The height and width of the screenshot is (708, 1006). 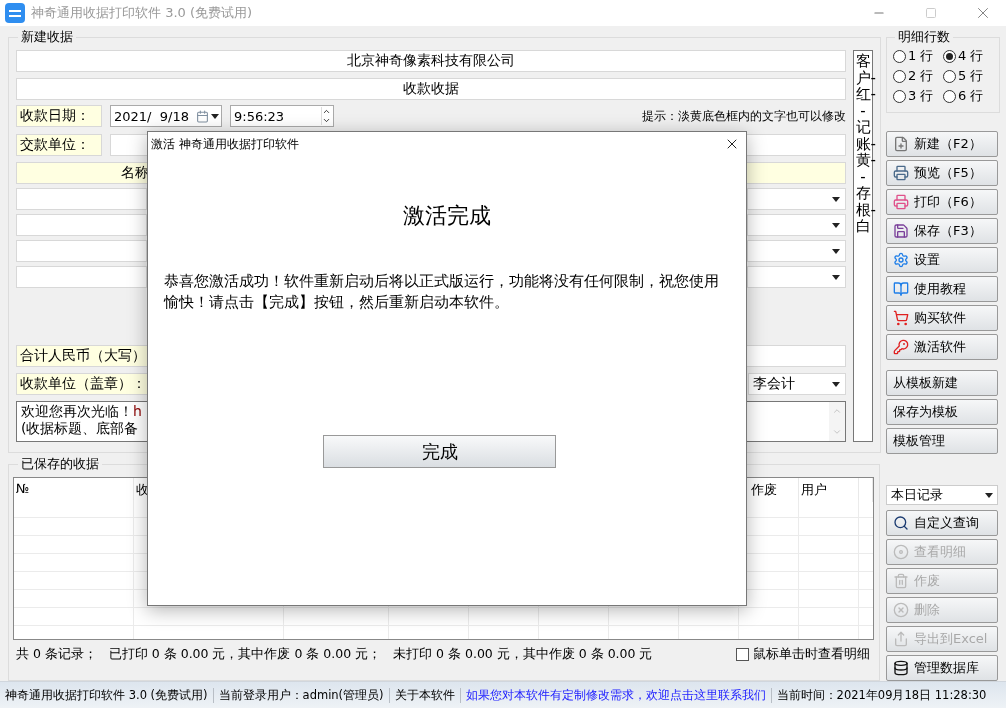 What do you see at coordinates (942, 495) in the screenshot?
I see `filter-dropdown: 本日记录` at bounding box center [942, 495].